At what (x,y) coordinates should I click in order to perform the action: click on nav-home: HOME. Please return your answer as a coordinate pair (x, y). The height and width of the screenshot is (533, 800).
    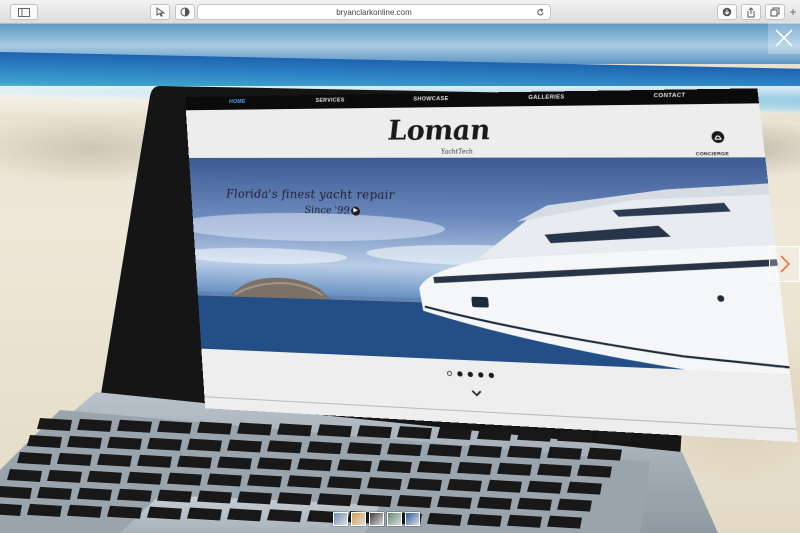
    Looking at the image, I should click on (237, 102).